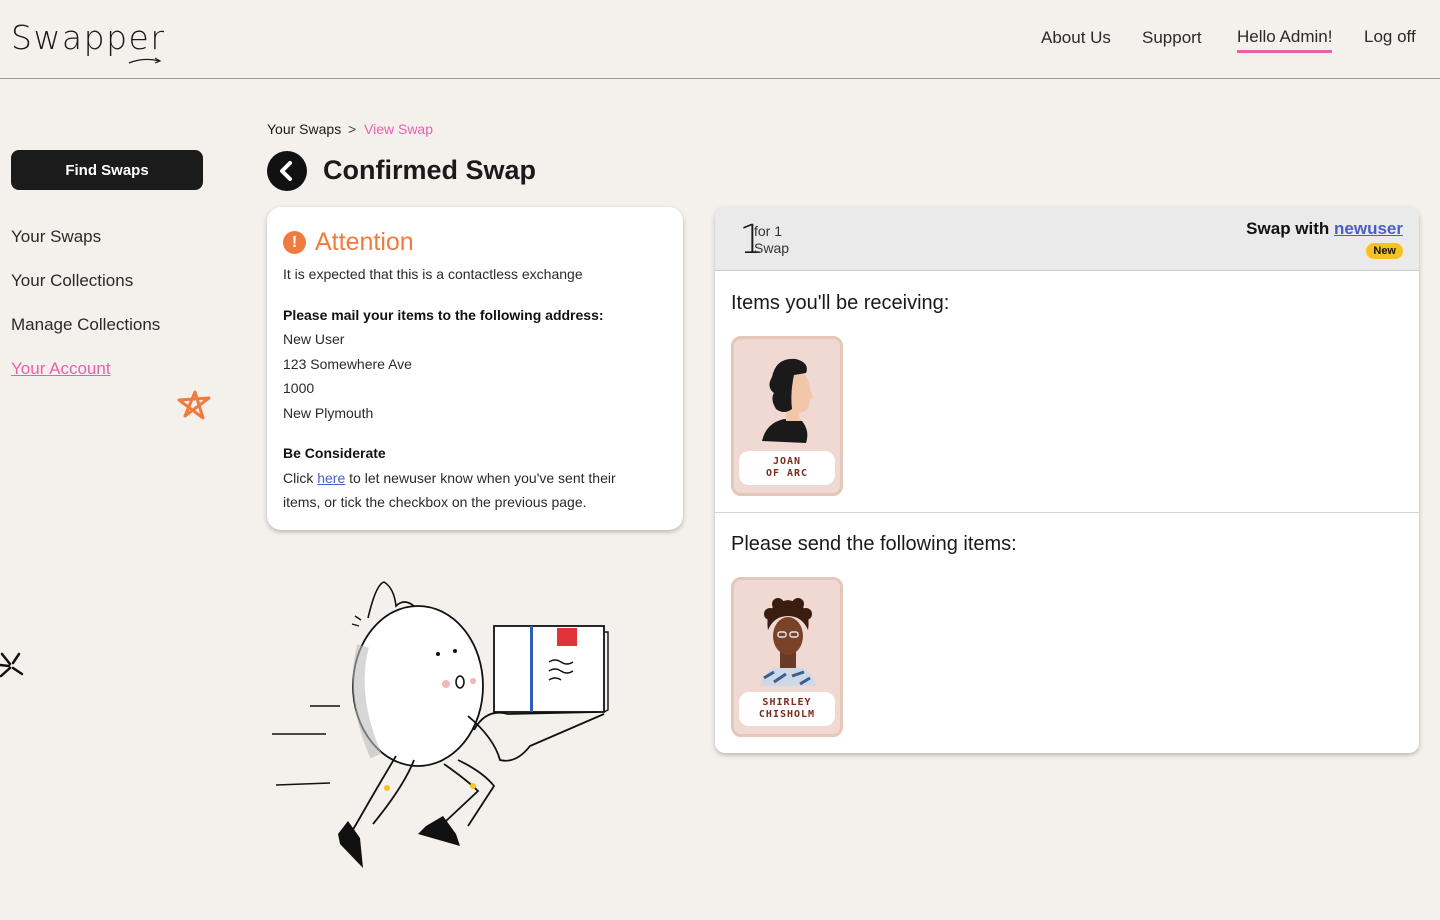 This screenshot has height=920, width=1440. I want to click on address-line-city: New Plymouth, so click(328, 413).